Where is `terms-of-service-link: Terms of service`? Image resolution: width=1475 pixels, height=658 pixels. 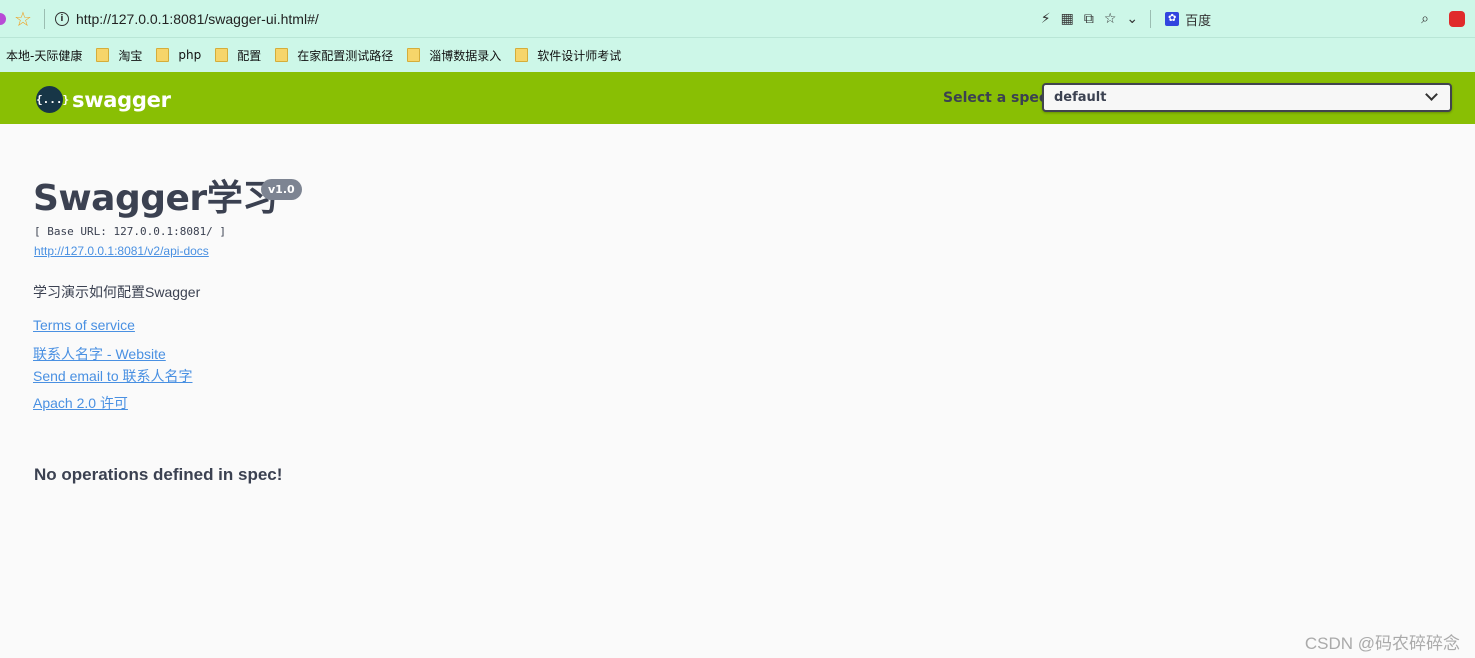
terms-of-service-link: Terms of service is located at coordinates (84, 325).